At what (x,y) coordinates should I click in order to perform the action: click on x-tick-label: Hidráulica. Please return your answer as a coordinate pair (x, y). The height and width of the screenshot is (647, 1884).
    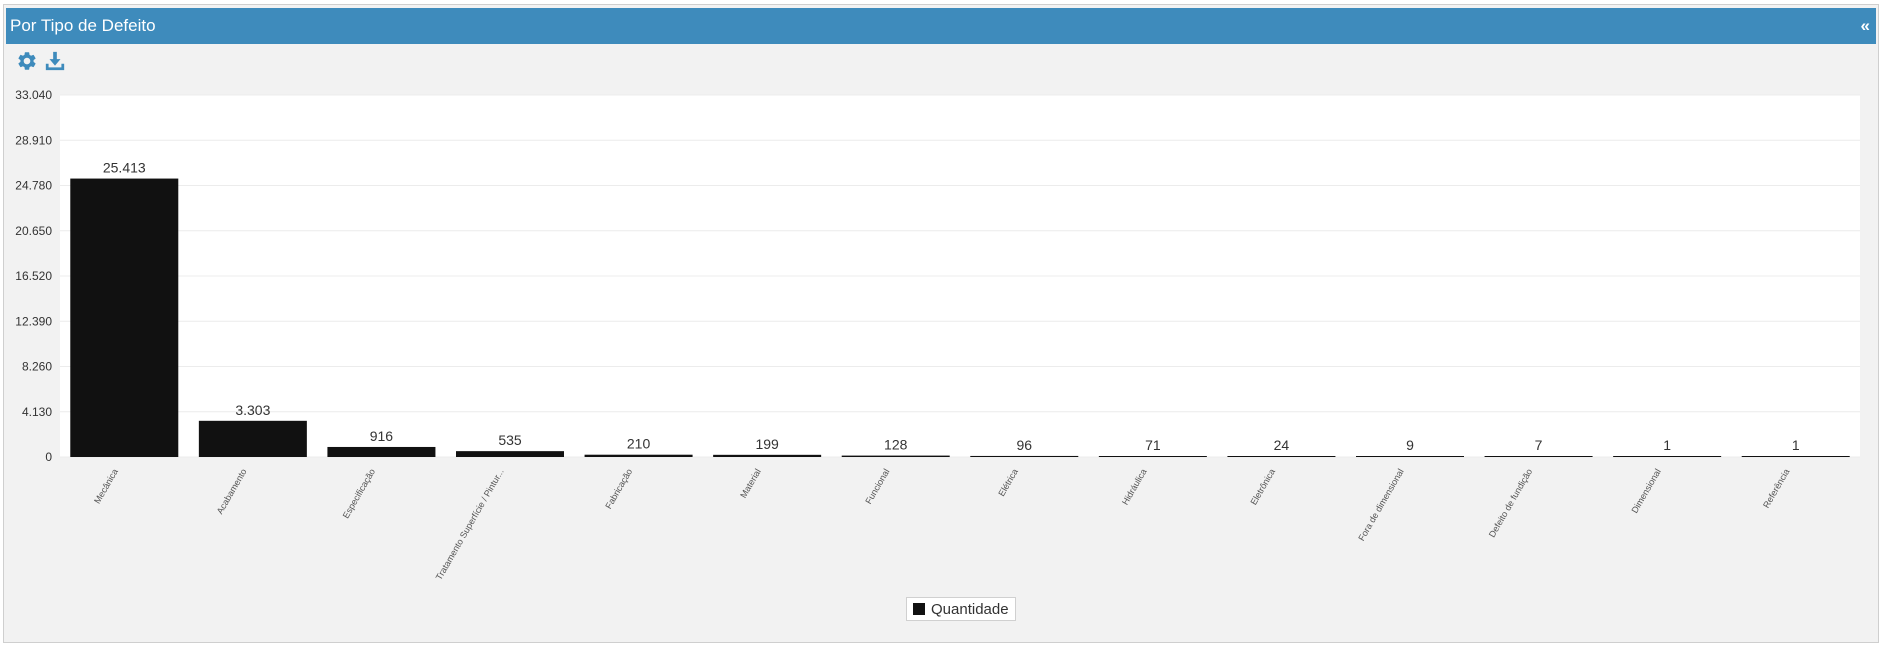
    Looking at the image, I should click on (1134, 487).